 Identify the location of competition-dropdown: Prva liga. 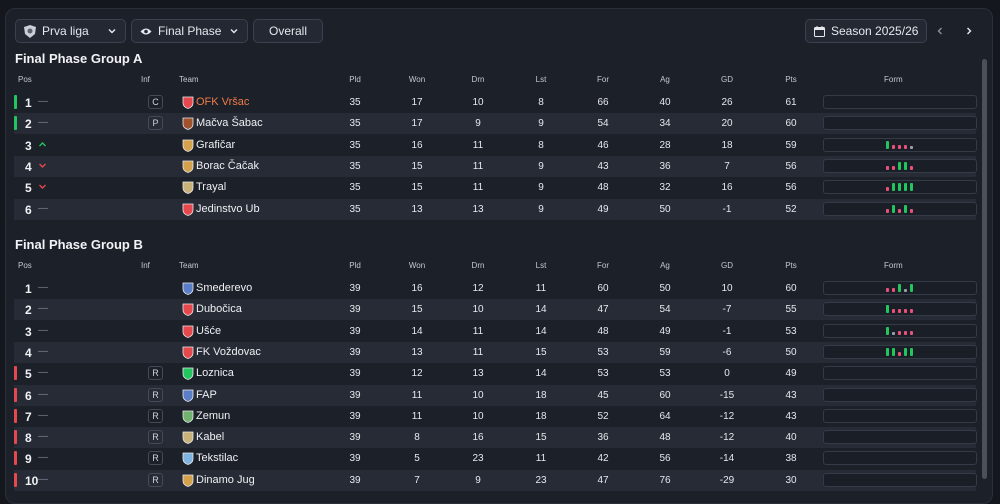
(70, 31).